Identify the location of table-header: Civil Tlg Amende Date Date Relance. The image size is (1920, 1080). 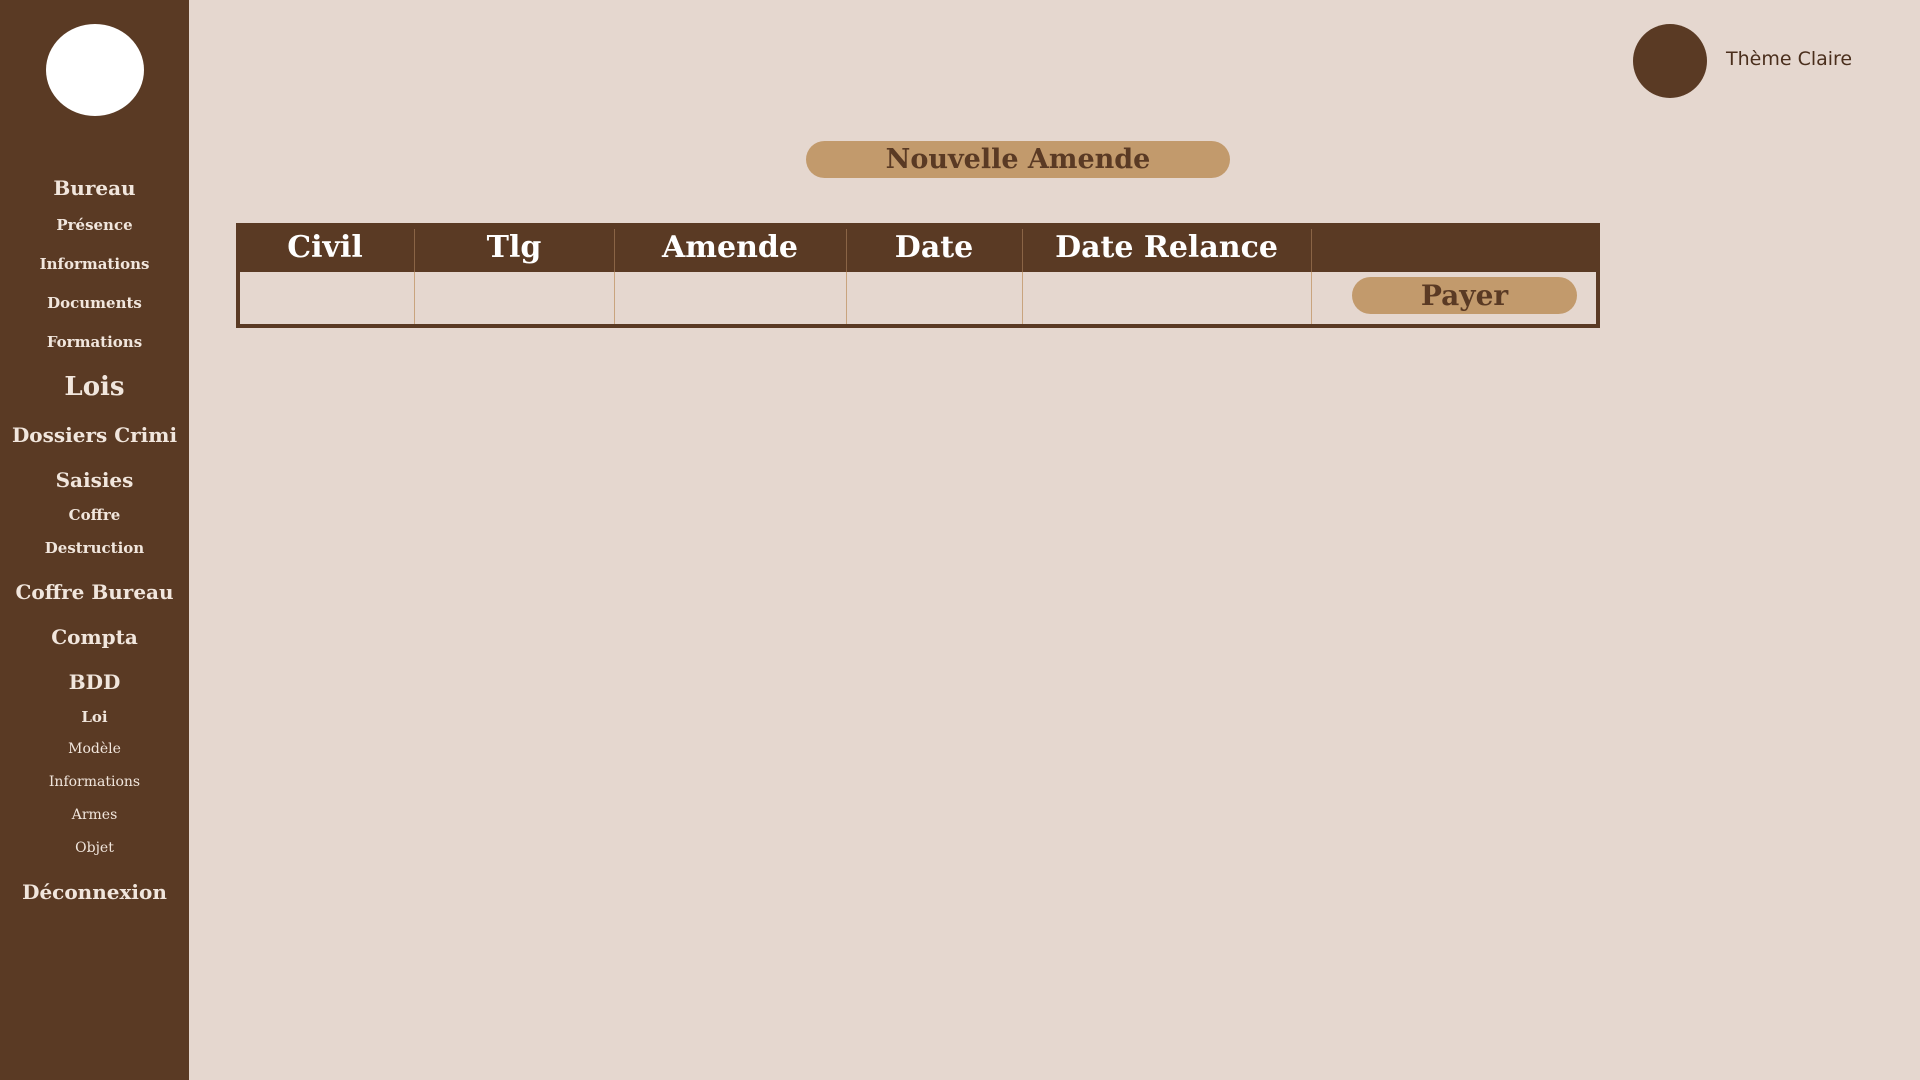
(918, 247).